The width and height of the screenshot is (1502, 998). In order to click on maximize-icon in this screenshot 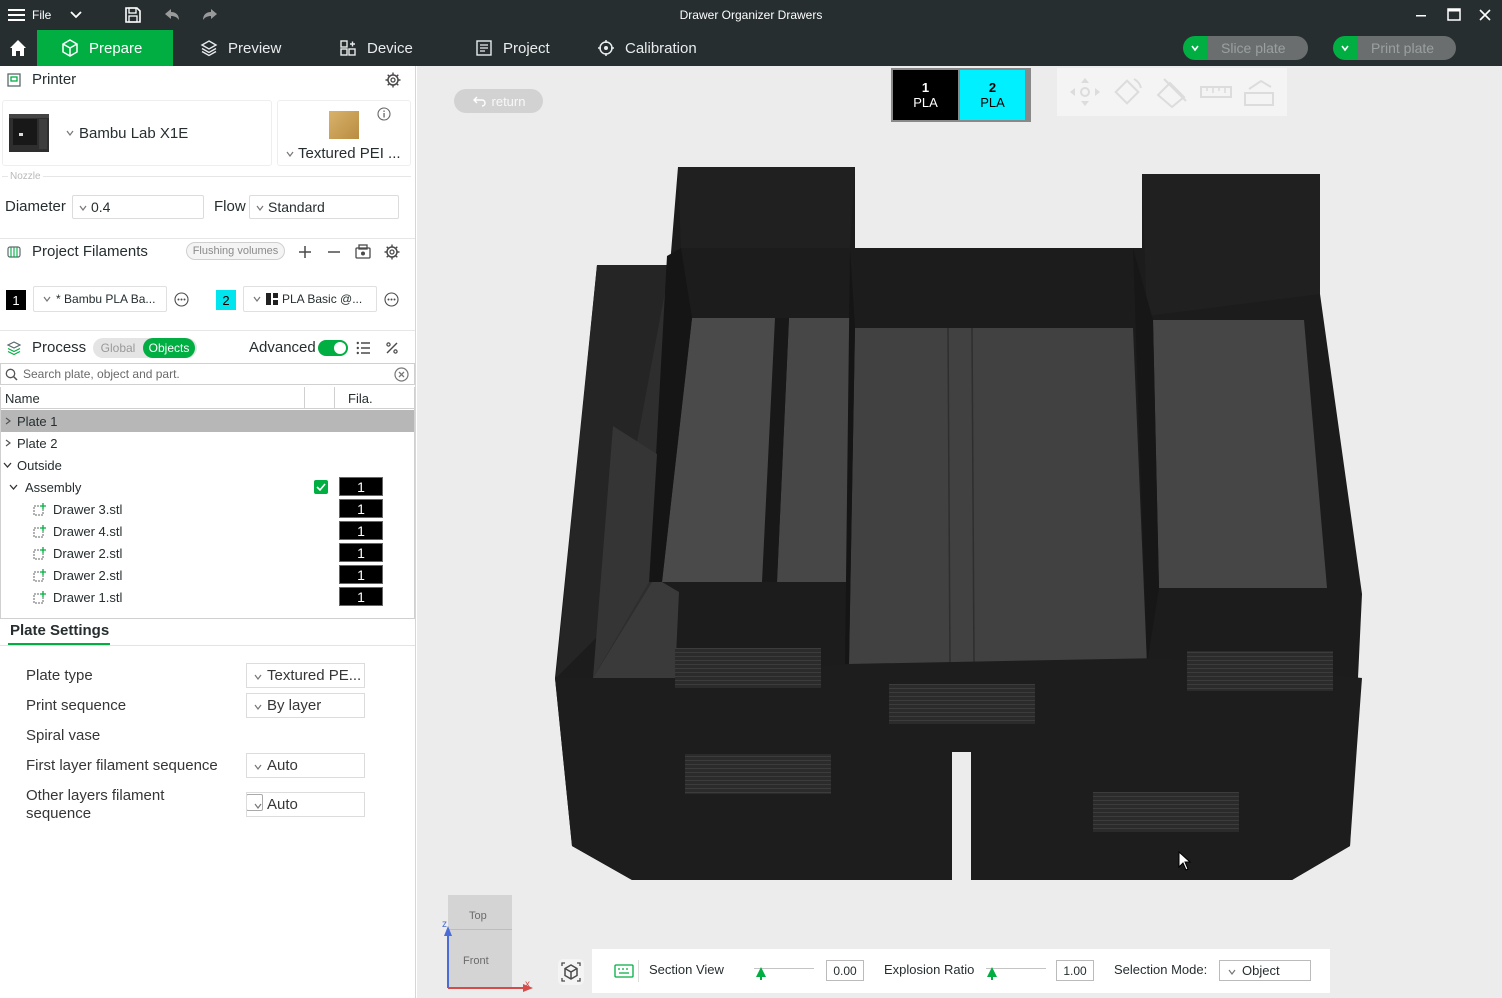, I will do `click(1454, 15)`.